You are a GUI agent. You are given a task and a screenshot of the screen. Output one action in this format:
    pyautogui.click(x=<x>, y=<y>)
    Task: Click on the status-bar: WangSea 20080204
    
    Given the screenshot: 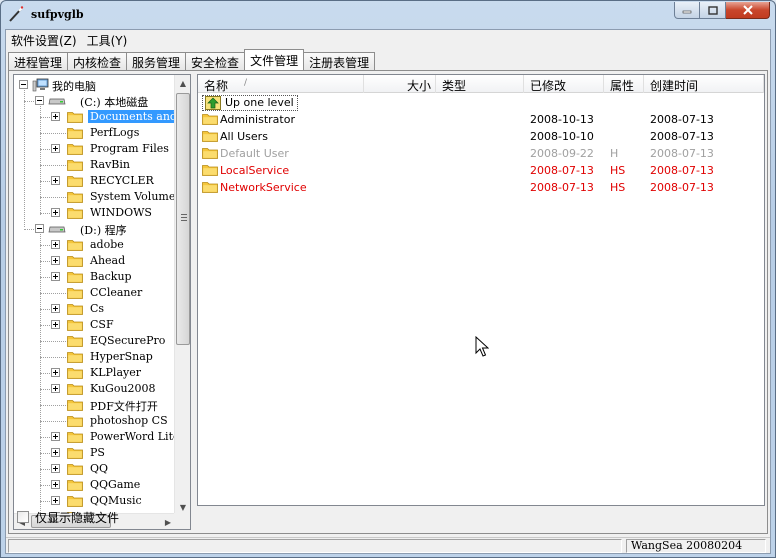 What is the action you would take?
    pyautogui.click(x=388, y=545)
    